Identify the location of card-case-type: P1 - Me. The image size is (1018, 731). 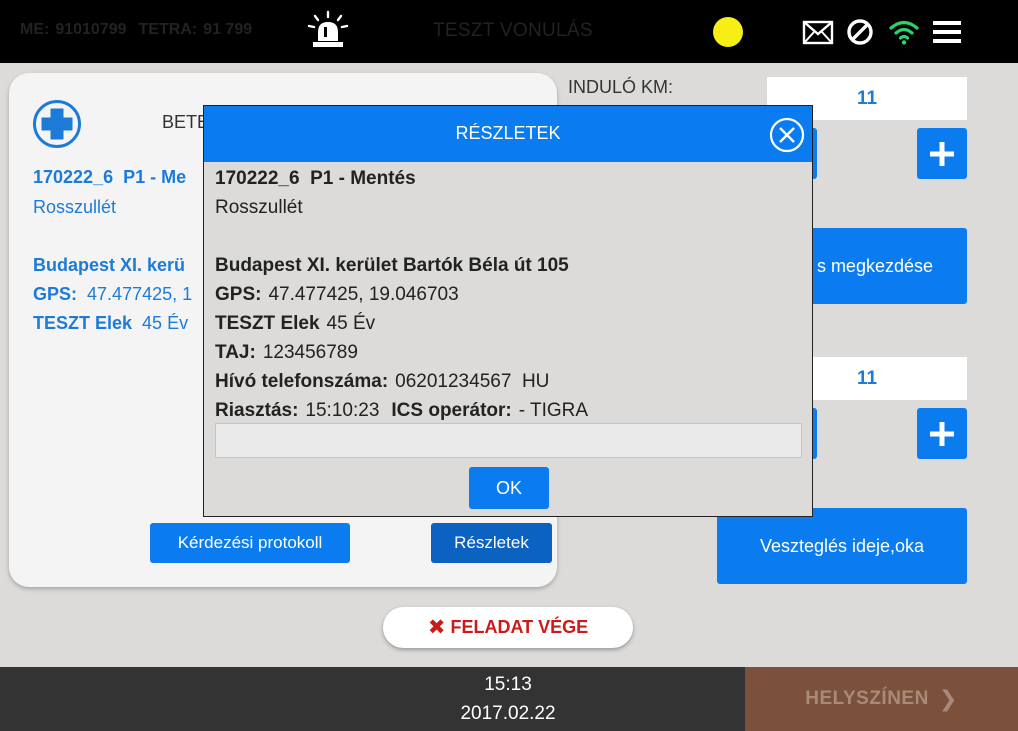
(155, 177).